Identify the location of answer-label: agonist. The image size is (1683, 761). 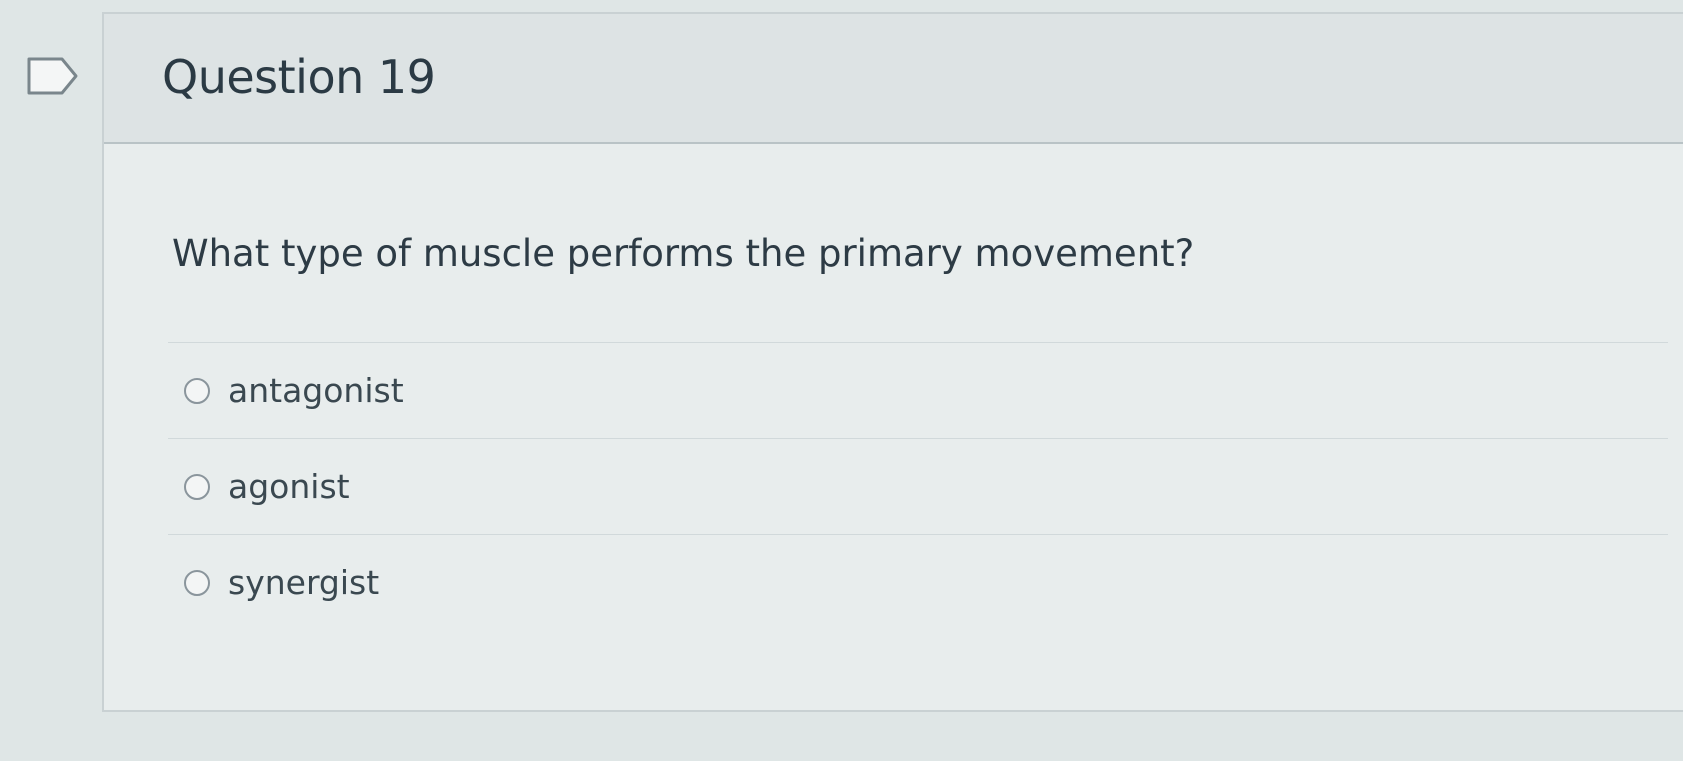
(289, 486).